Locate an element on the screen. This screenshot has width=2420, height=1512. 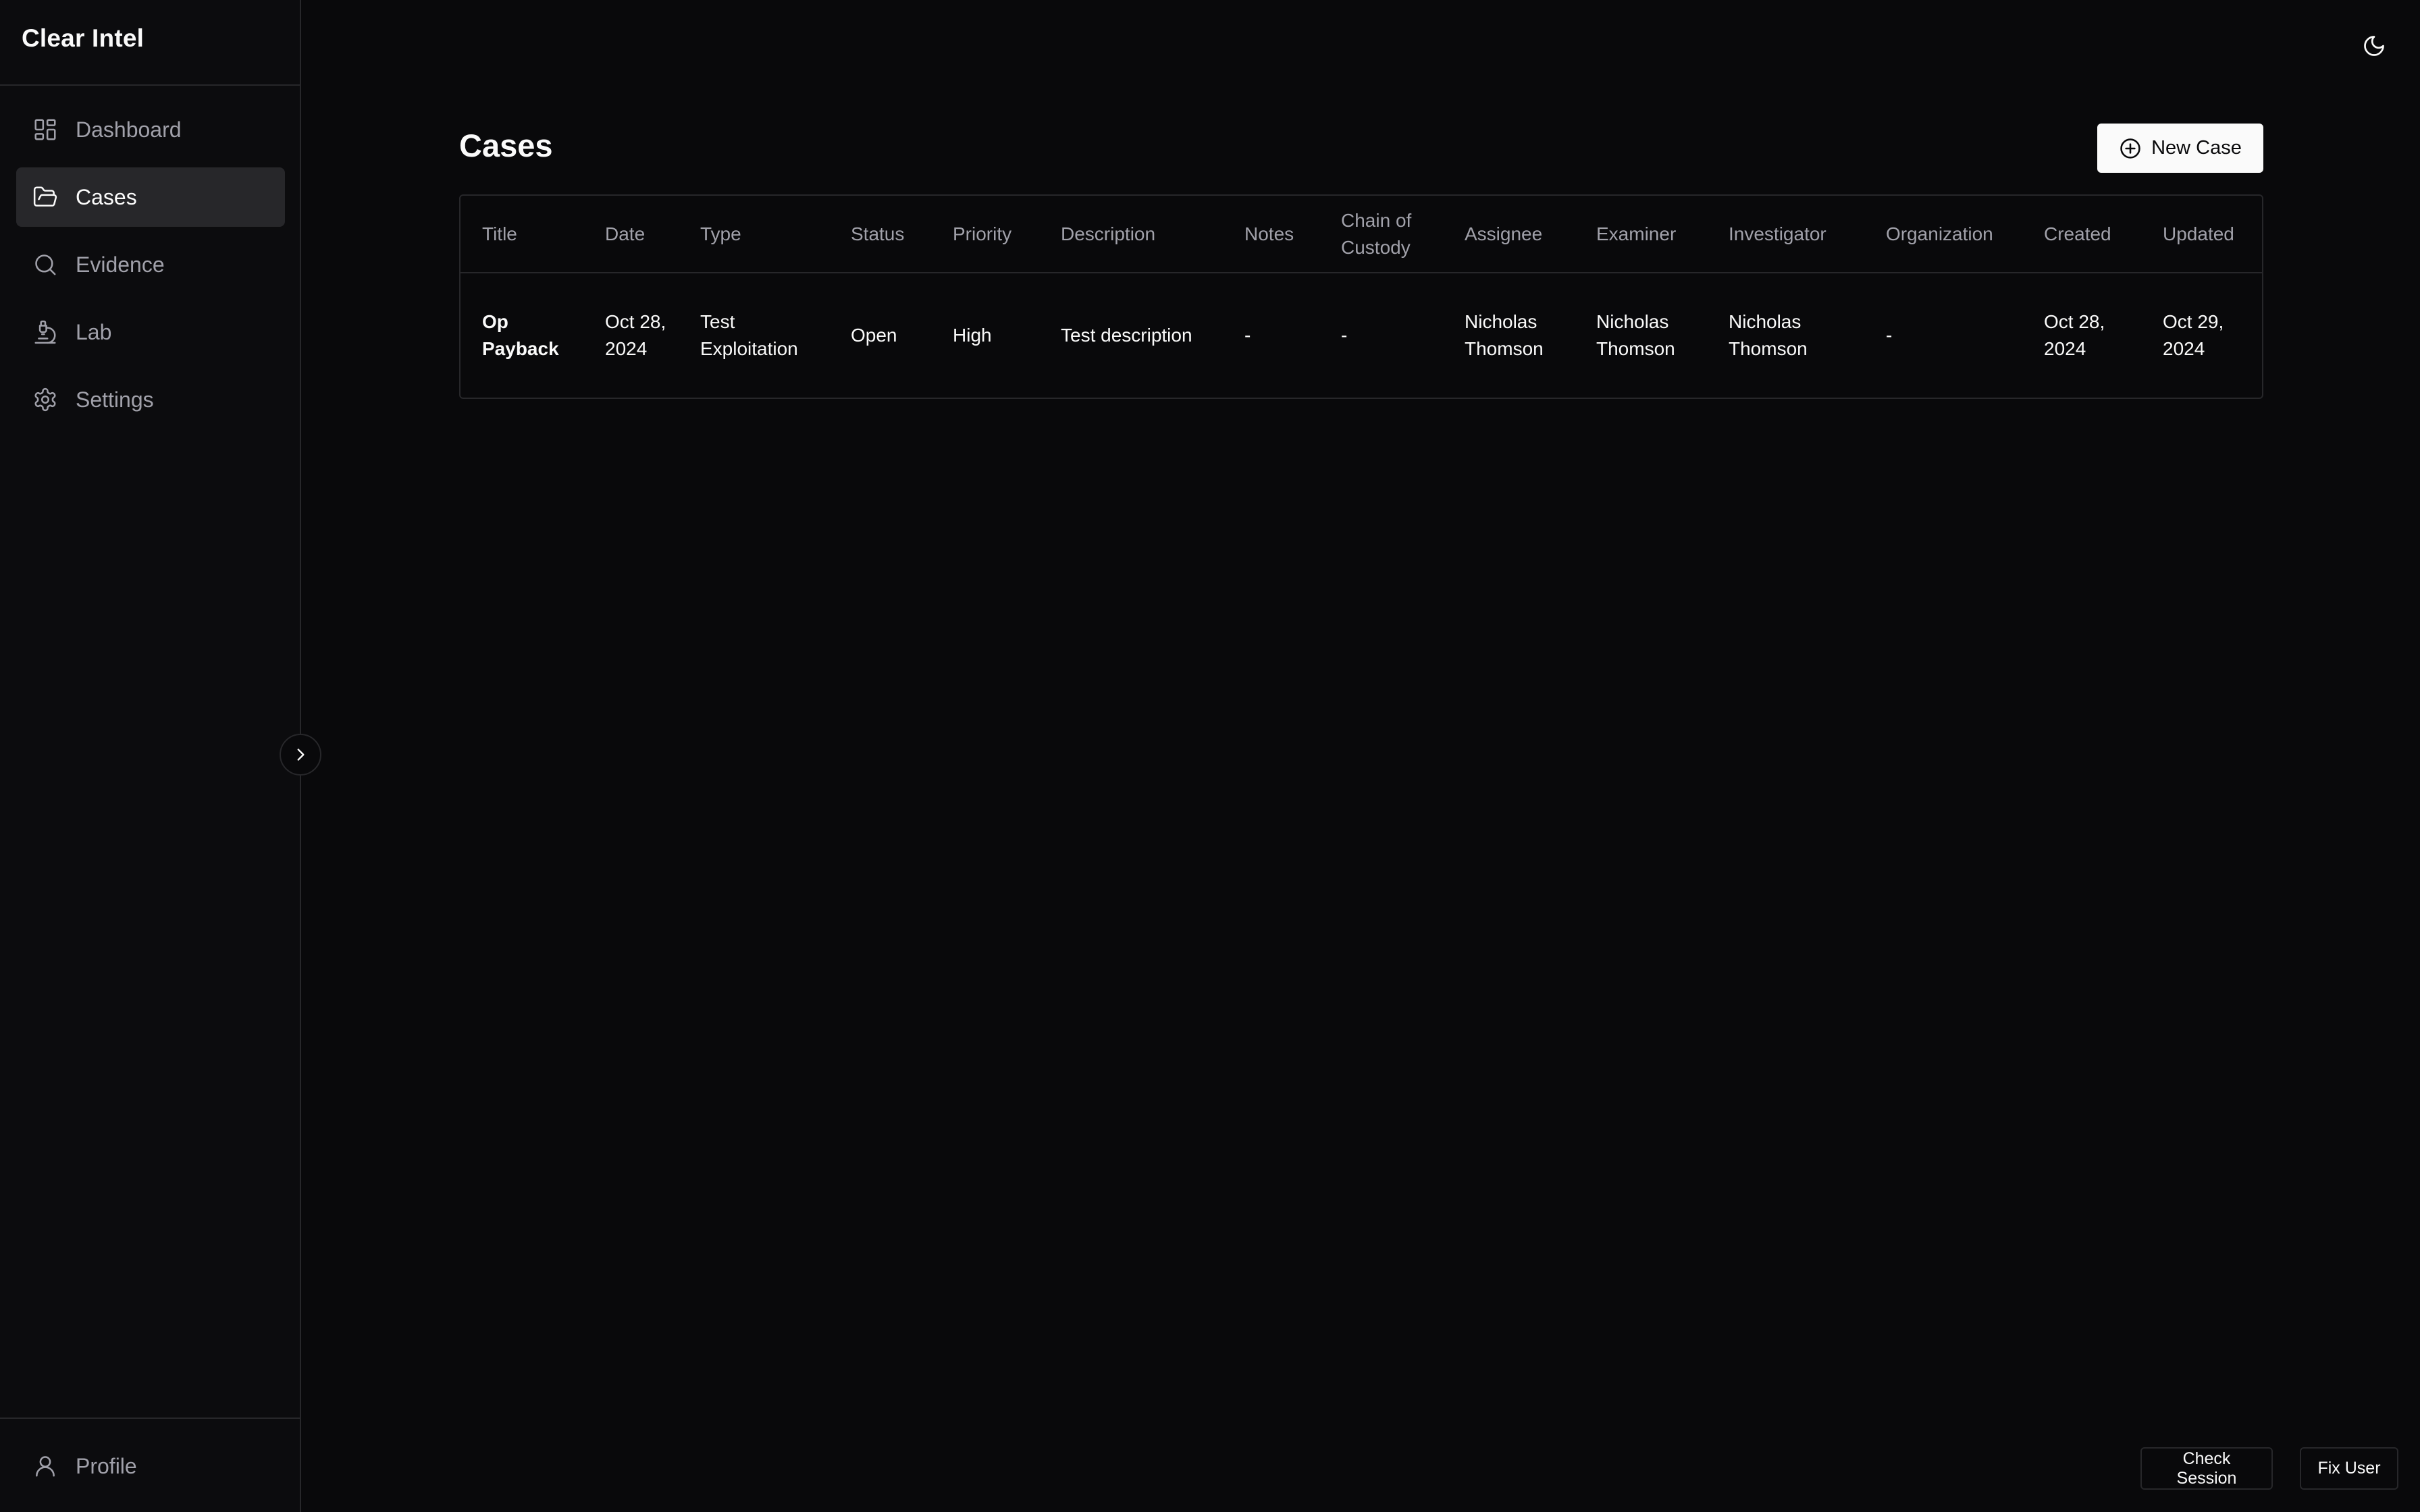
dashboard-icon is located at coordinates (45, 129).